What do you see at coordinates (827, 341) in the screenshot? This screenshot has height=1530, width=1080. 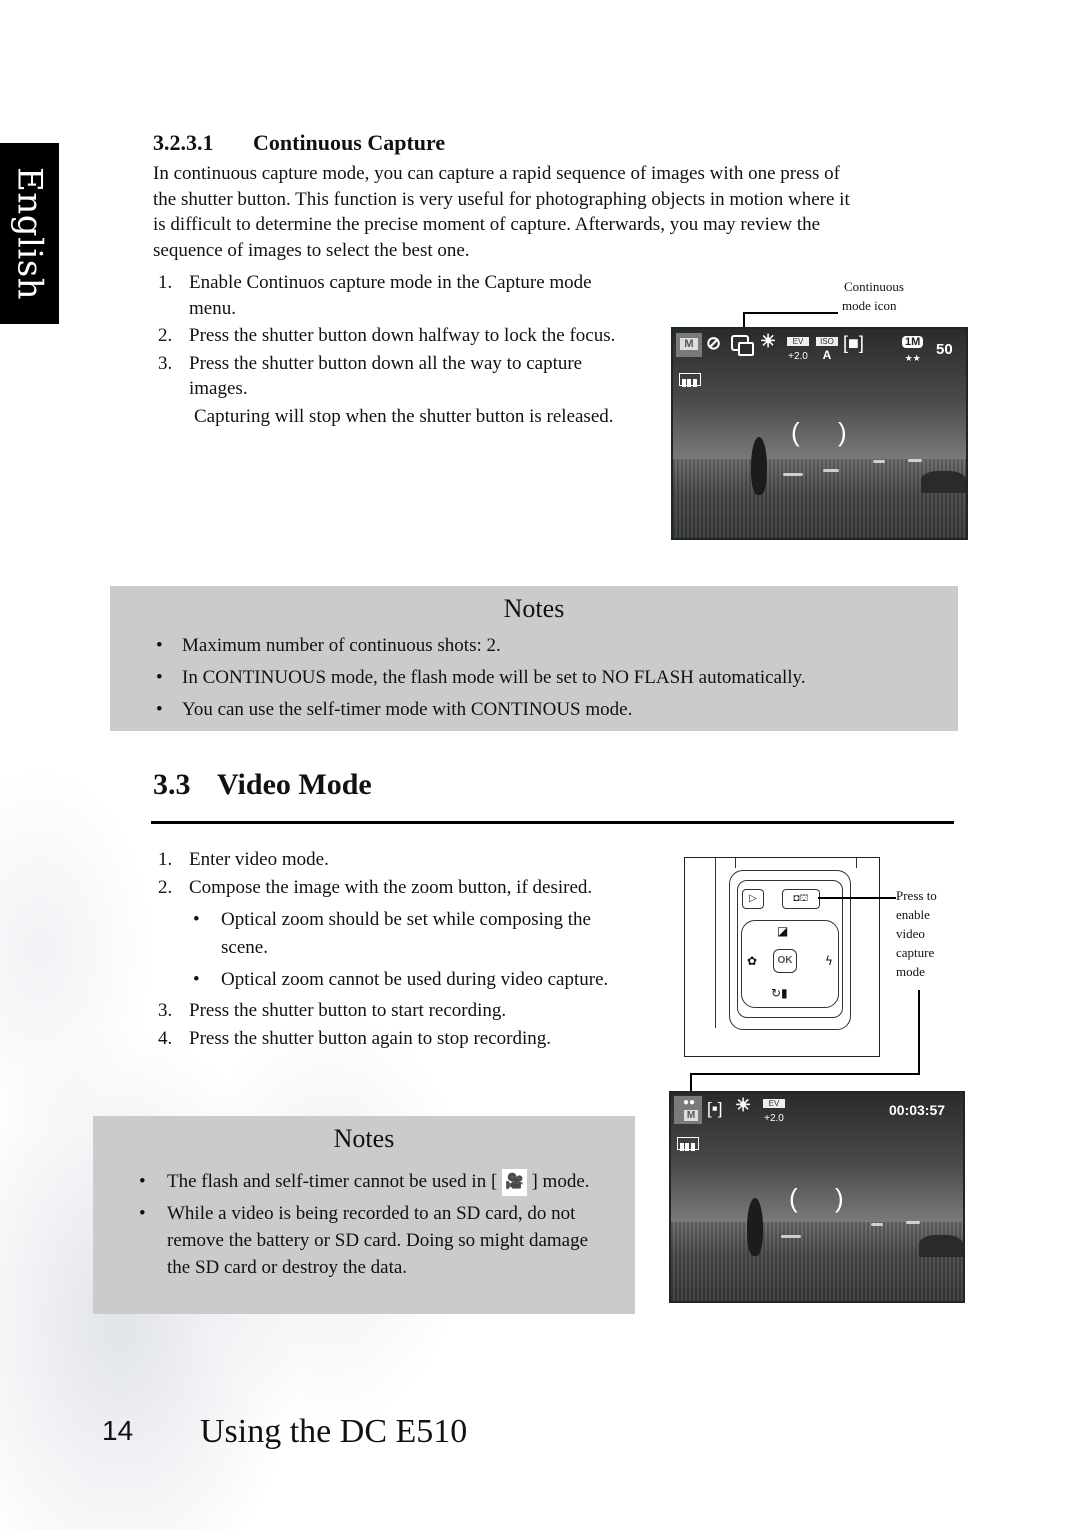 I see `iso-label: ISO` at bounding box center [827, 341].